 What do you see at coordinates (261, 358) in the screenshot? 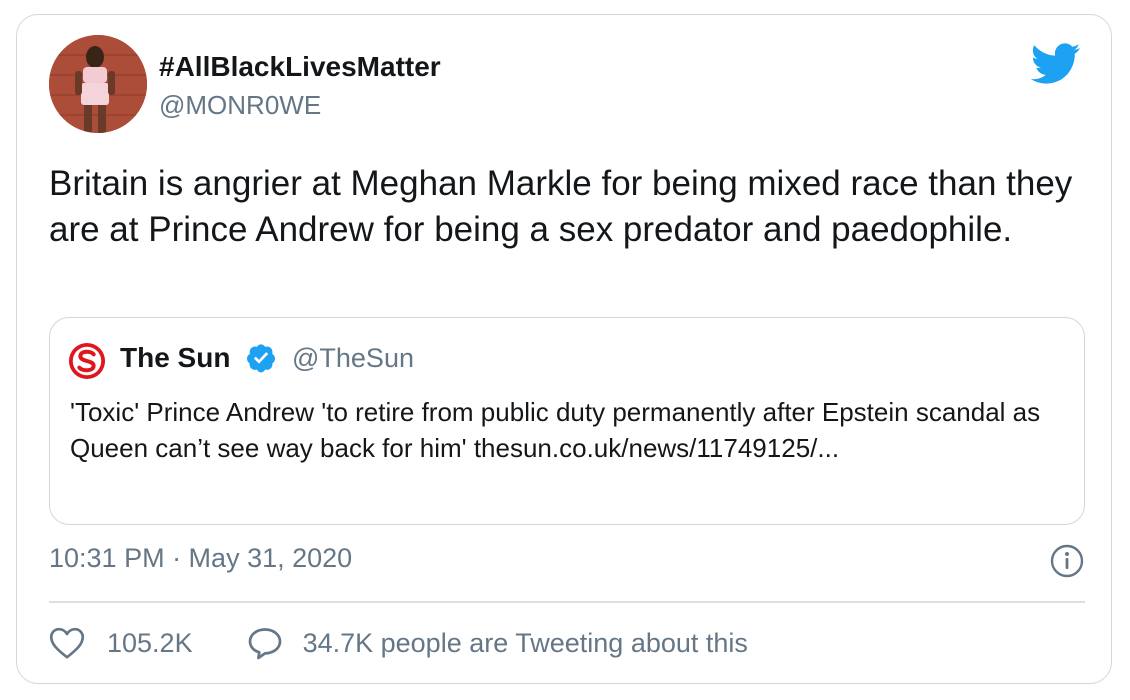
I see `verified-badge-icon` at bounding box center [261, 358].